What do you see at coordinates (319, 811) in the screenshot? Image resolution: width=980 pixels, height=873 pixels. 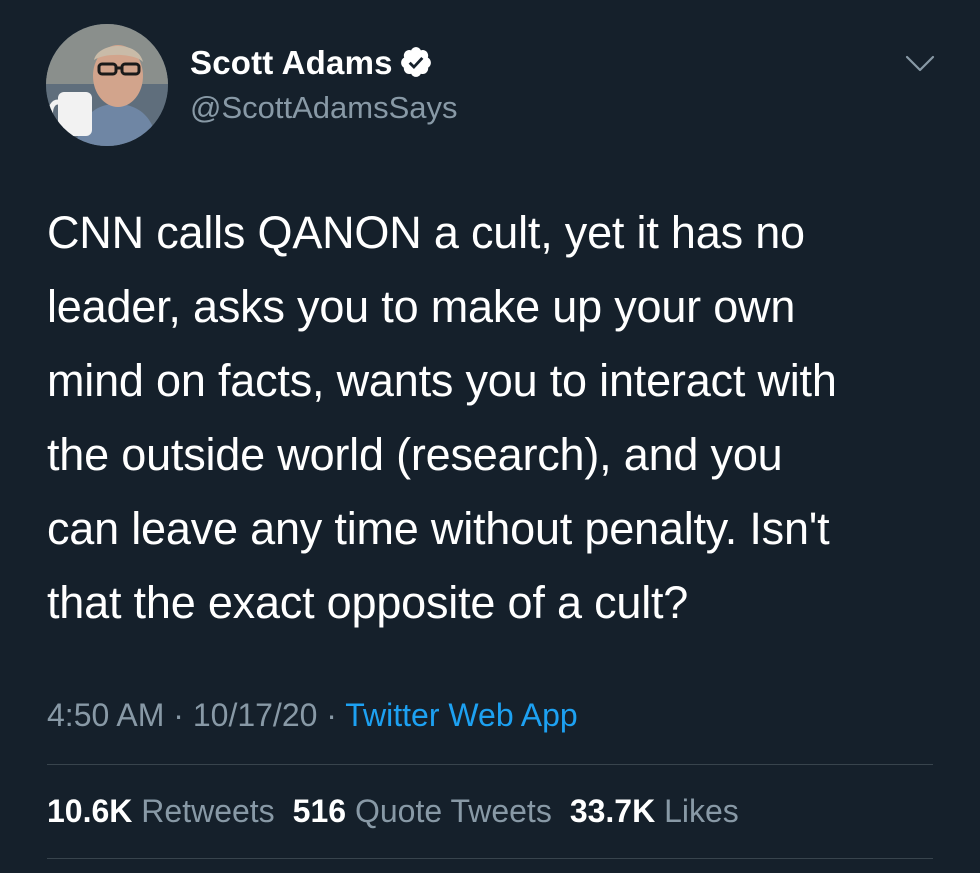 I see `quote-tweets-count: 516` at bounding box center [319, 811].